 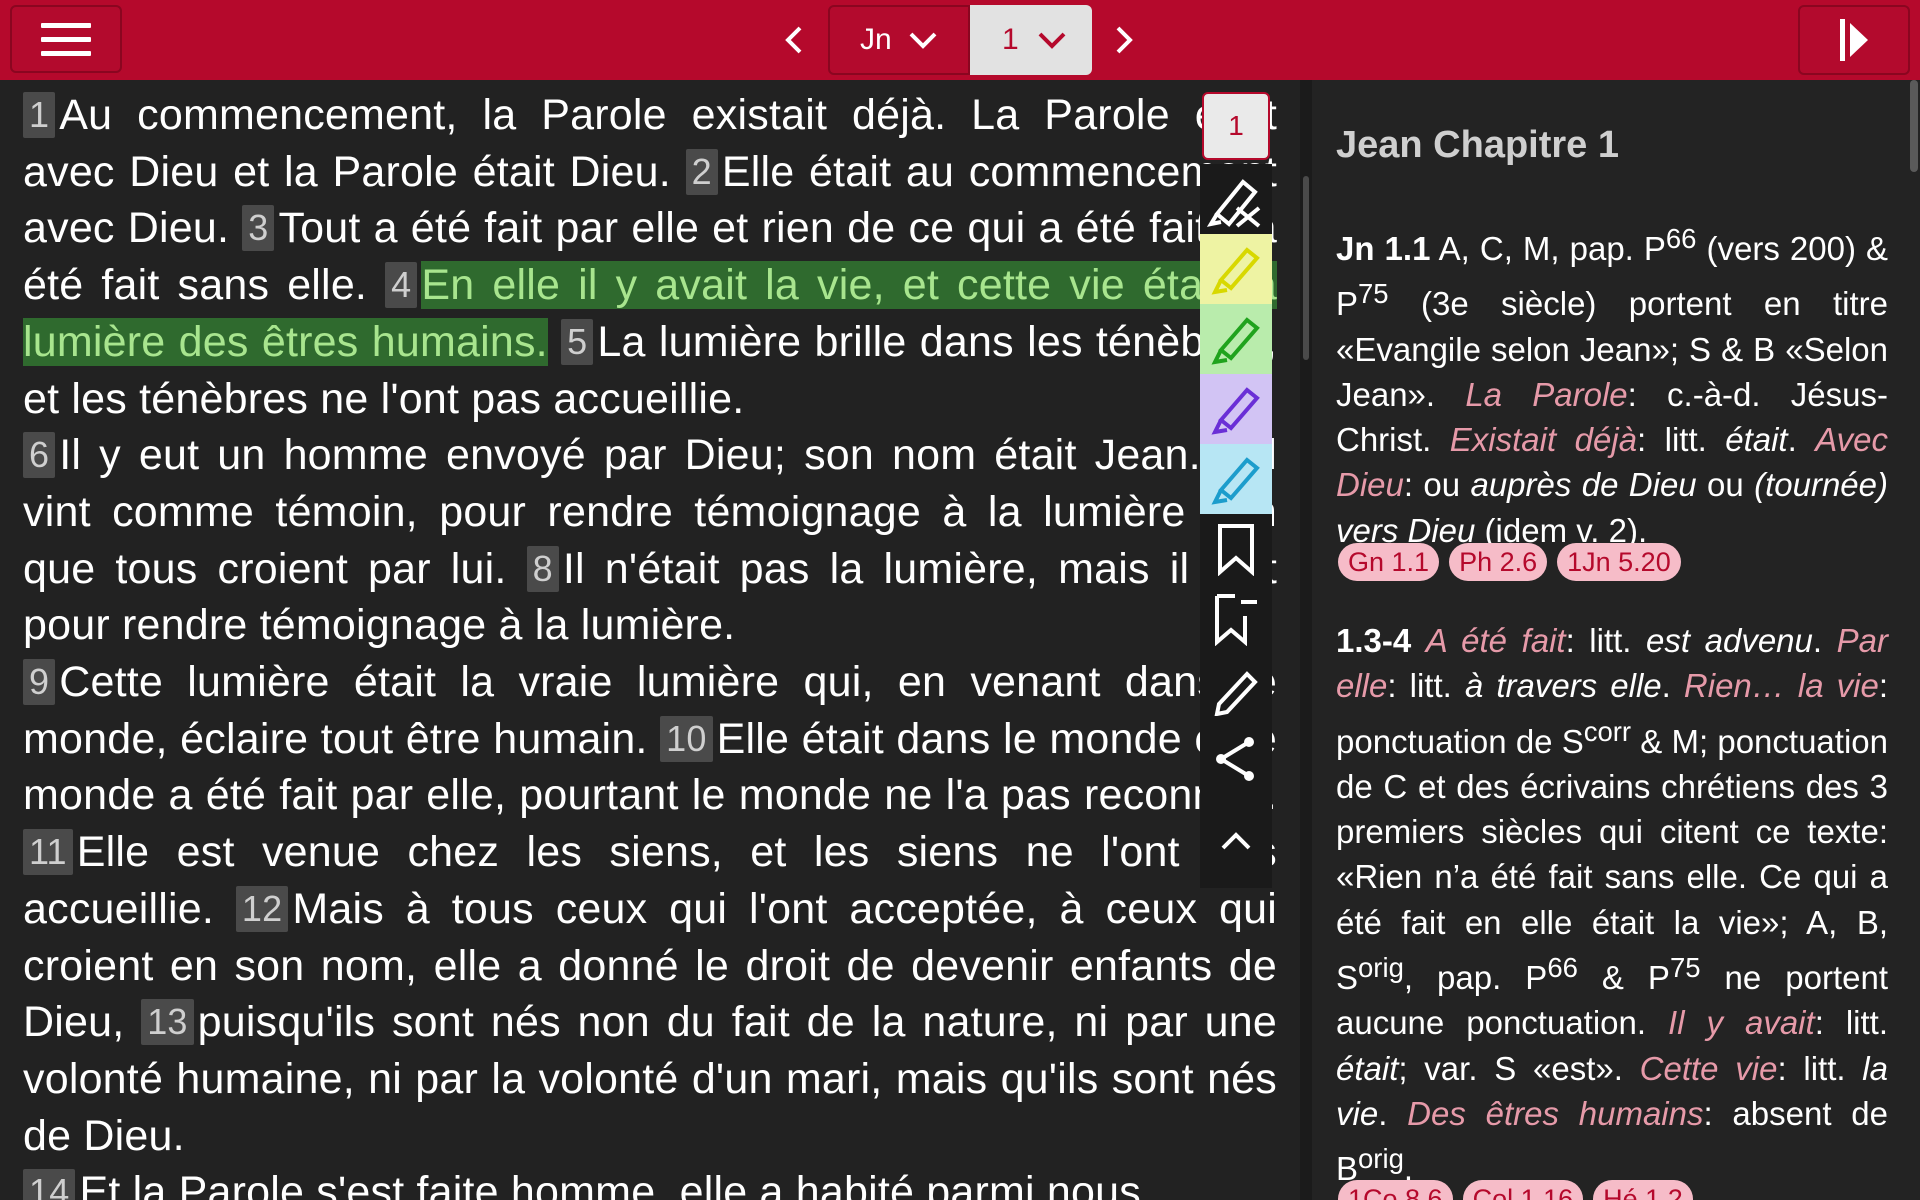 I want to click on cross-reference-tag: 1Co 8.6, so click(x=1395, y=1190).